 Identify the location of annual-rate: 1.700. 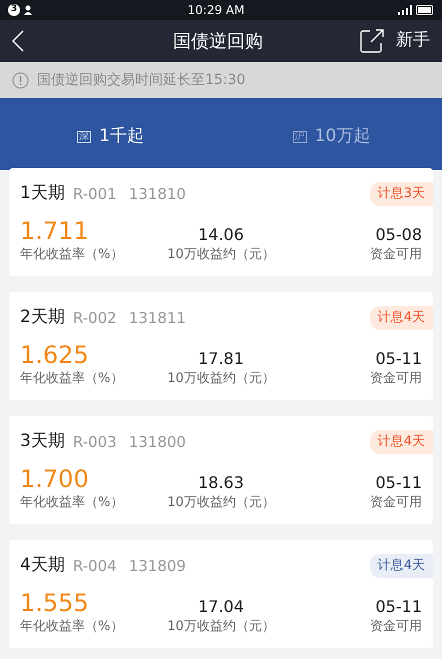
(55, 478).